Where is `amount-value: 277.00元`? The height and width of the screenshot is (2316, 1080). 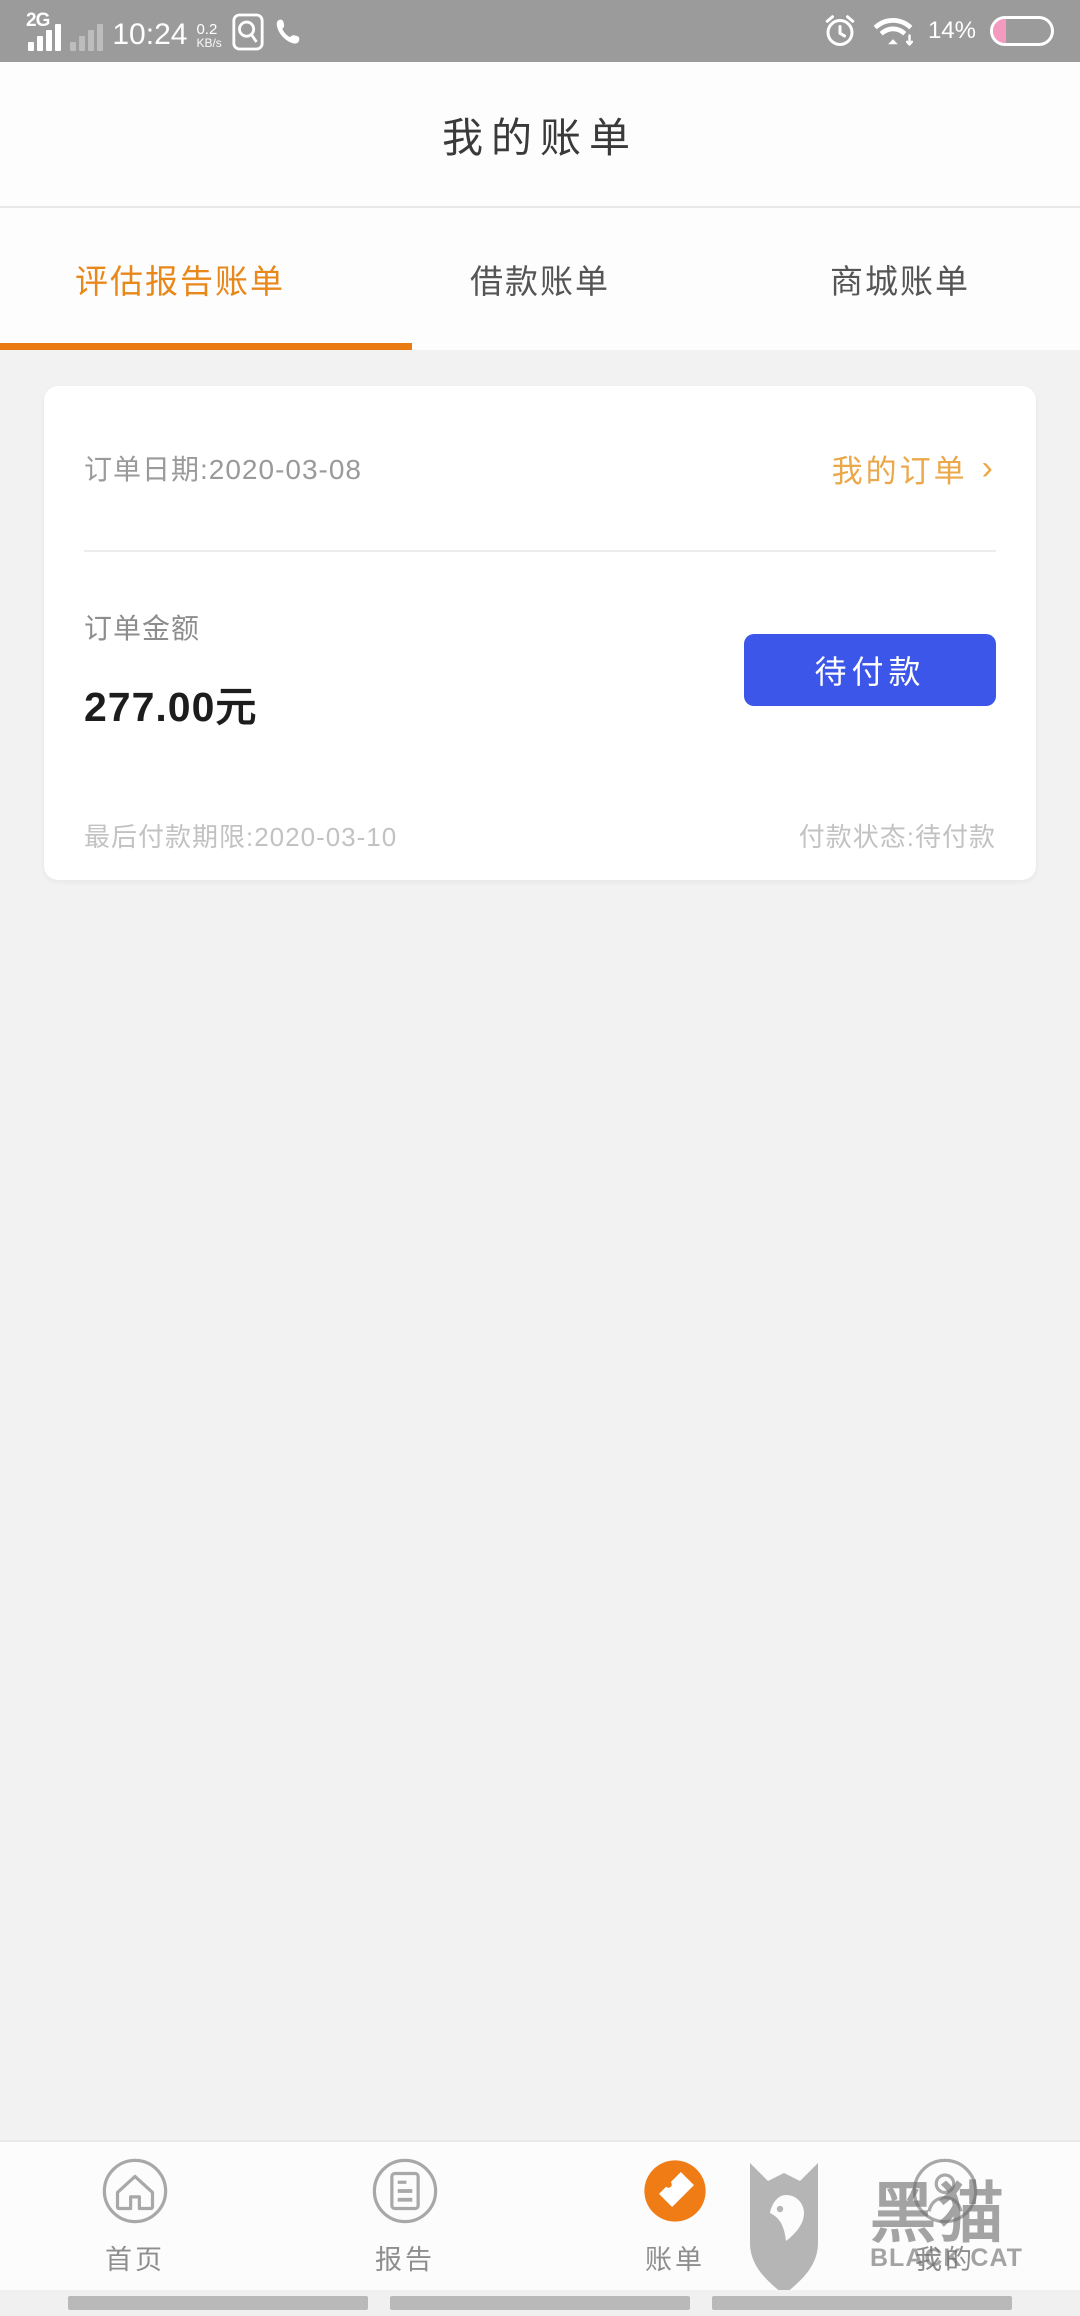 amount-value: 277.00元 is located at coordinates (171, 707).